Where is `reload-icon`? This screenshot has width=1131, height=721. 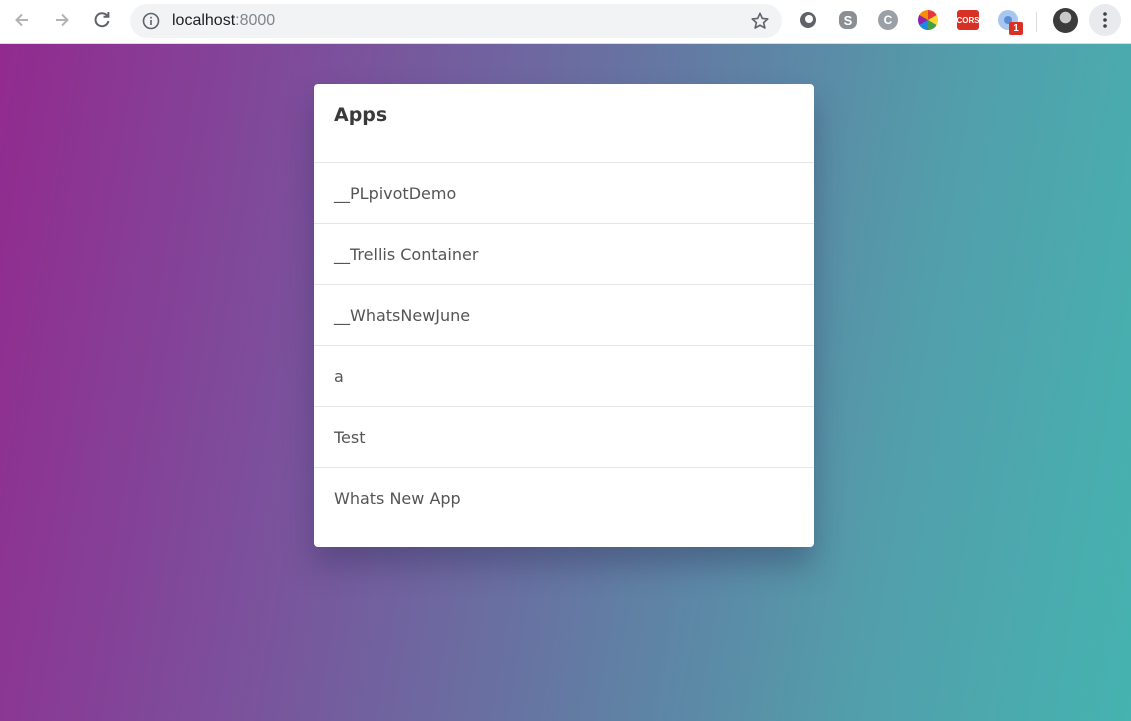
reload-icon is located at coordinates (102, 20).